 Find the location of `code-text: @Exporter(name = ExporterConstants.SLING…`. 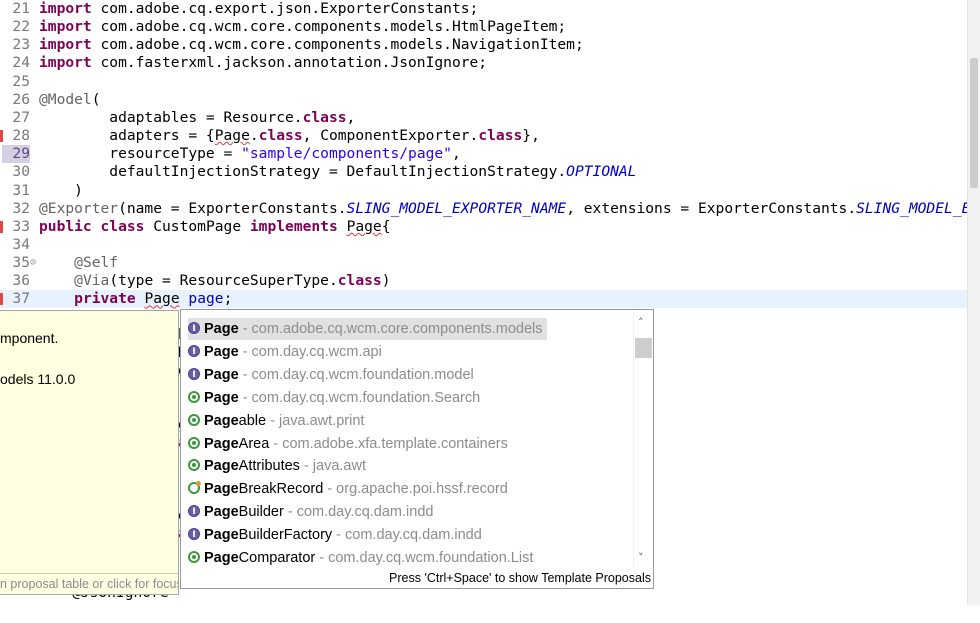

code-text: @Exporter(name = ExporterConstants.SLING… is located at coordinates (509, 208).